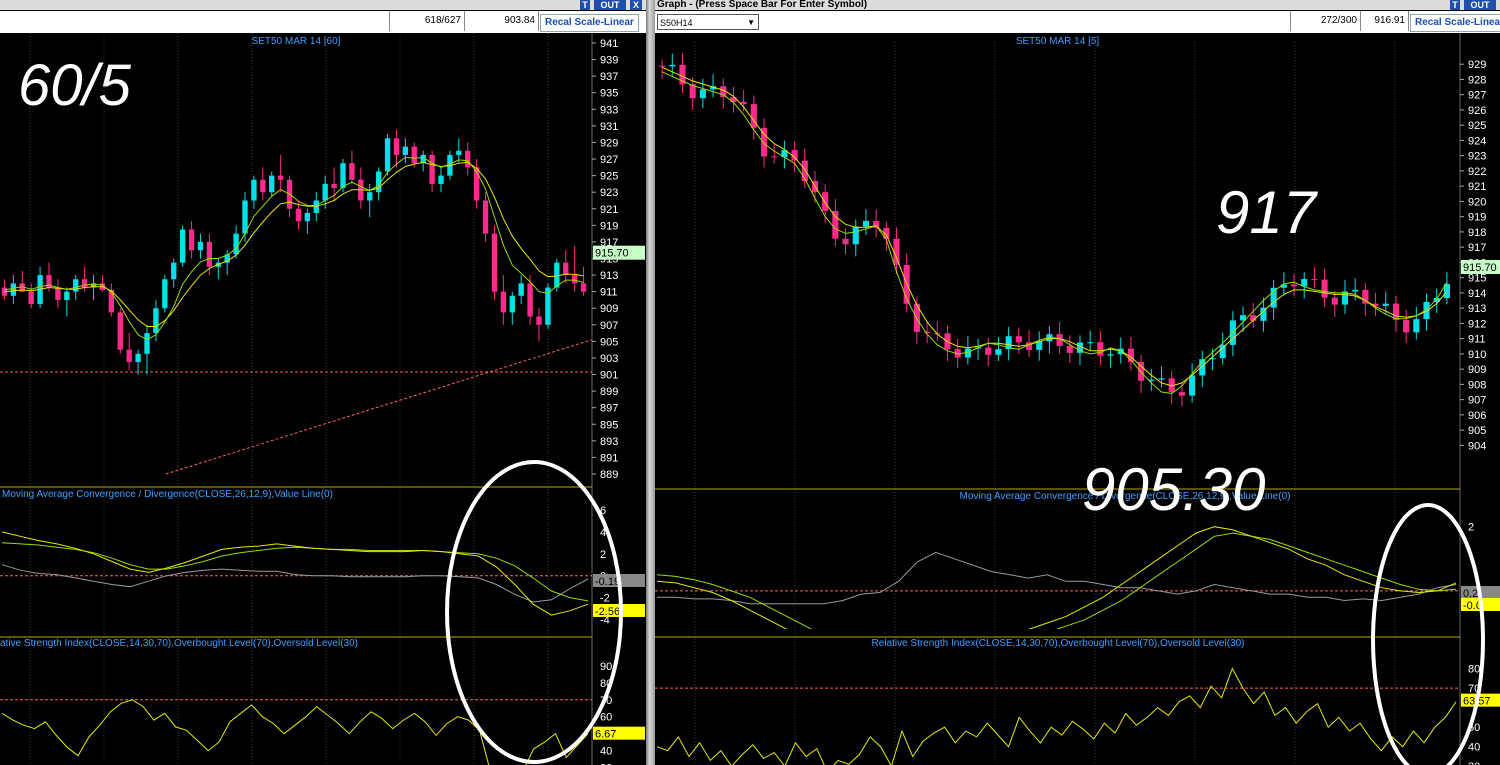 Image resolution: width=1500 pixels, height=765 pixels. What do you see at coordinates (585, 5) in the screenshot?
I see `left-t-button: T` at bounding box center [585, 5].